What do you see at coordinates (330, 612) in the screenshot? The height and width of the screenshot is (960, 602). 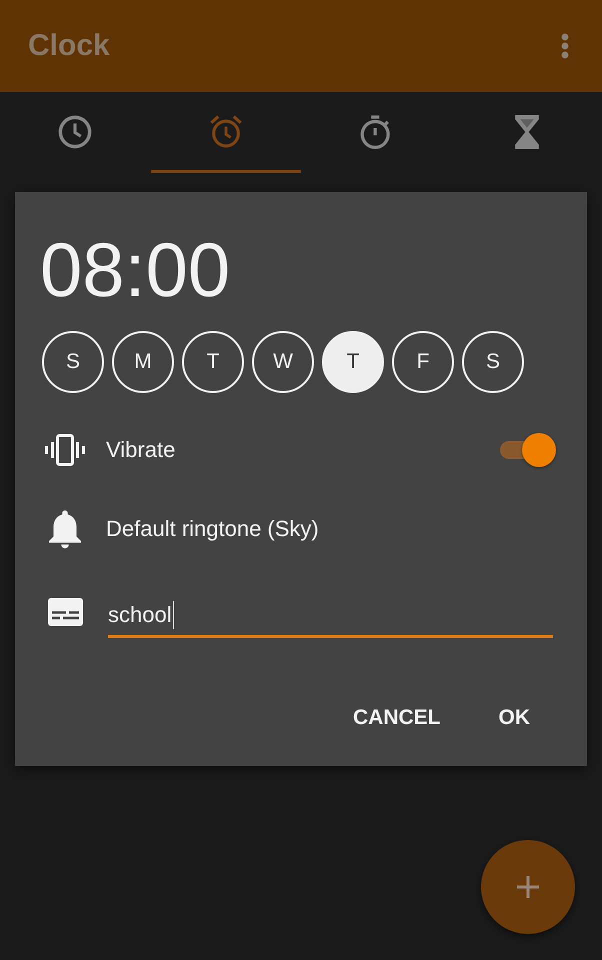 I see `label-input-field: school` at bounding box center [330, 612].